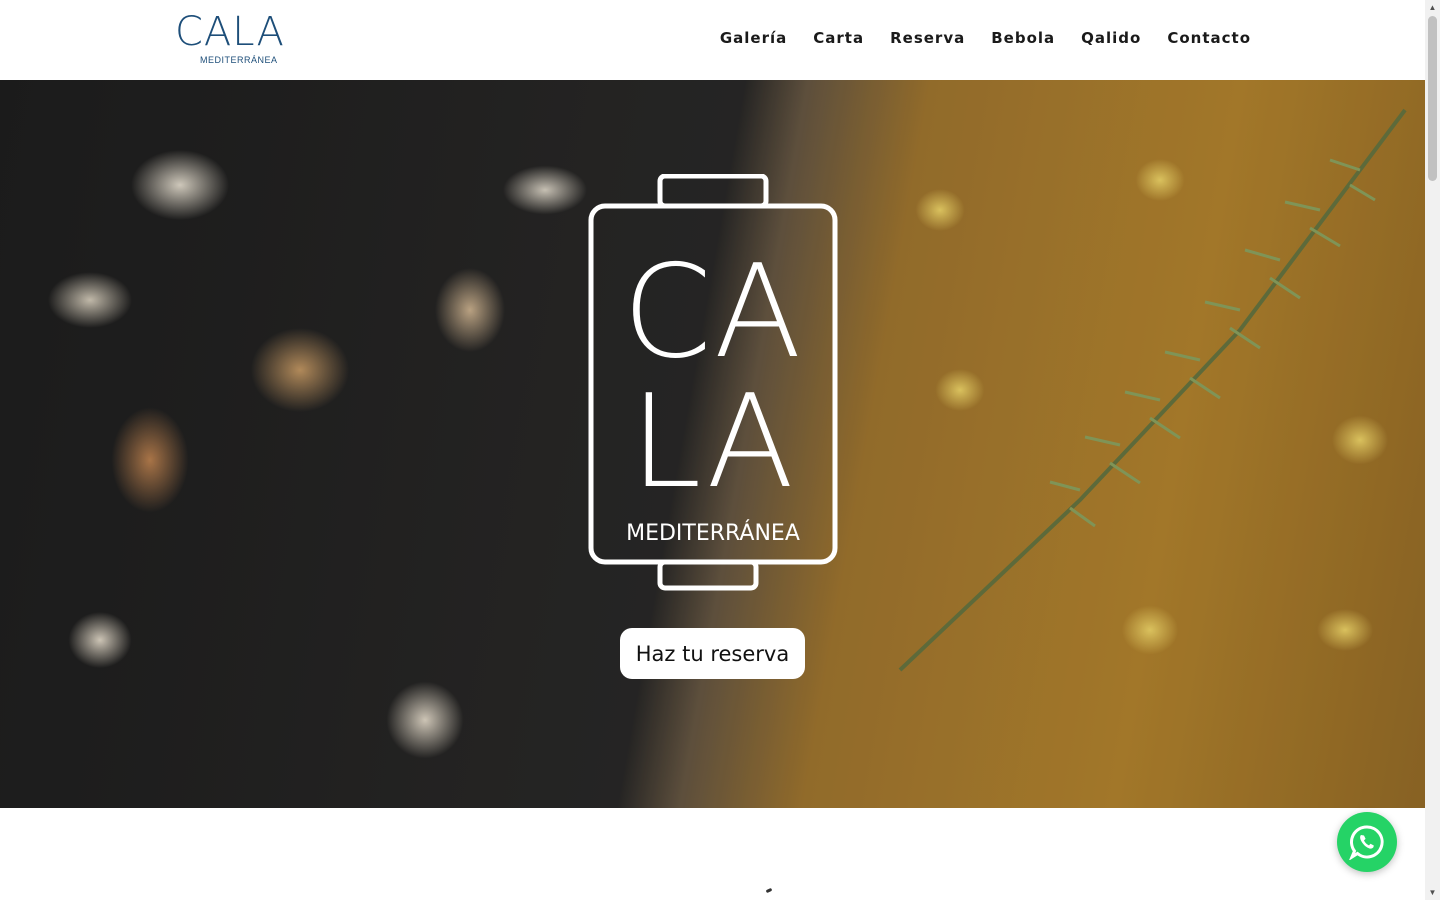  I want to click on whatsapp-chat-button, so click(1367, 842).